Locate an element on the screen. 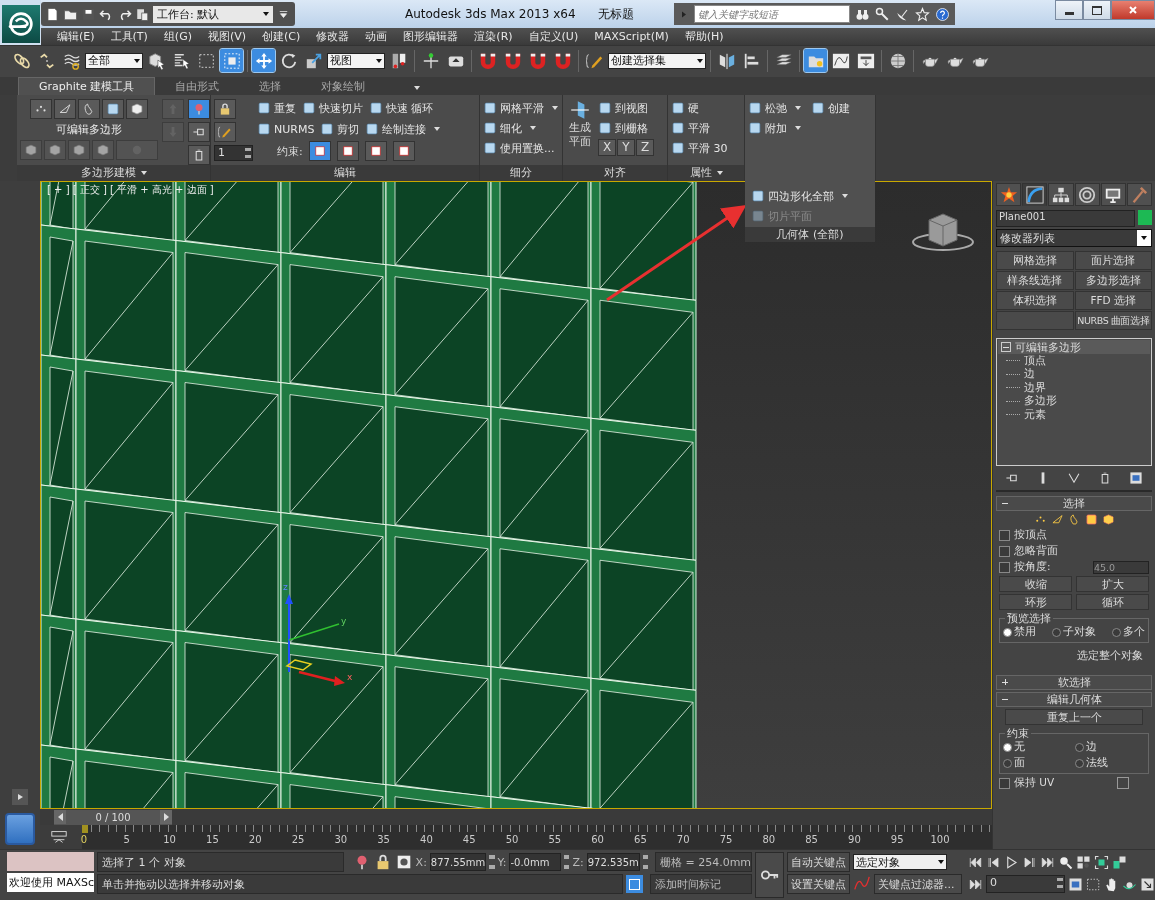 The width and height of the screenshot is (1155, 900). rollout-header: 软选择 is located at coordinates (1074, 682).